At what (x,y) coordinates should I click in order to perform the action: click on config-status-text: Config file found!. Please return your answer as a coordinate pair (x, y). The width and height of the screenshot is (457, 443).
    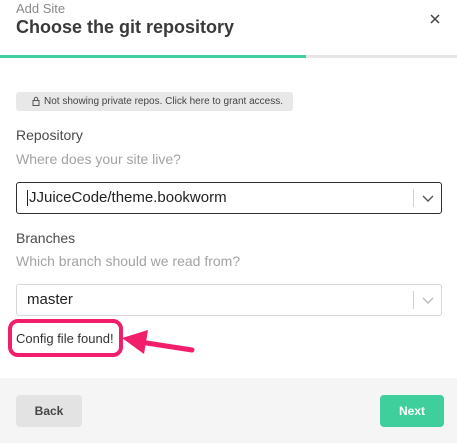
    Looking at the image, I should click on (65, 338).